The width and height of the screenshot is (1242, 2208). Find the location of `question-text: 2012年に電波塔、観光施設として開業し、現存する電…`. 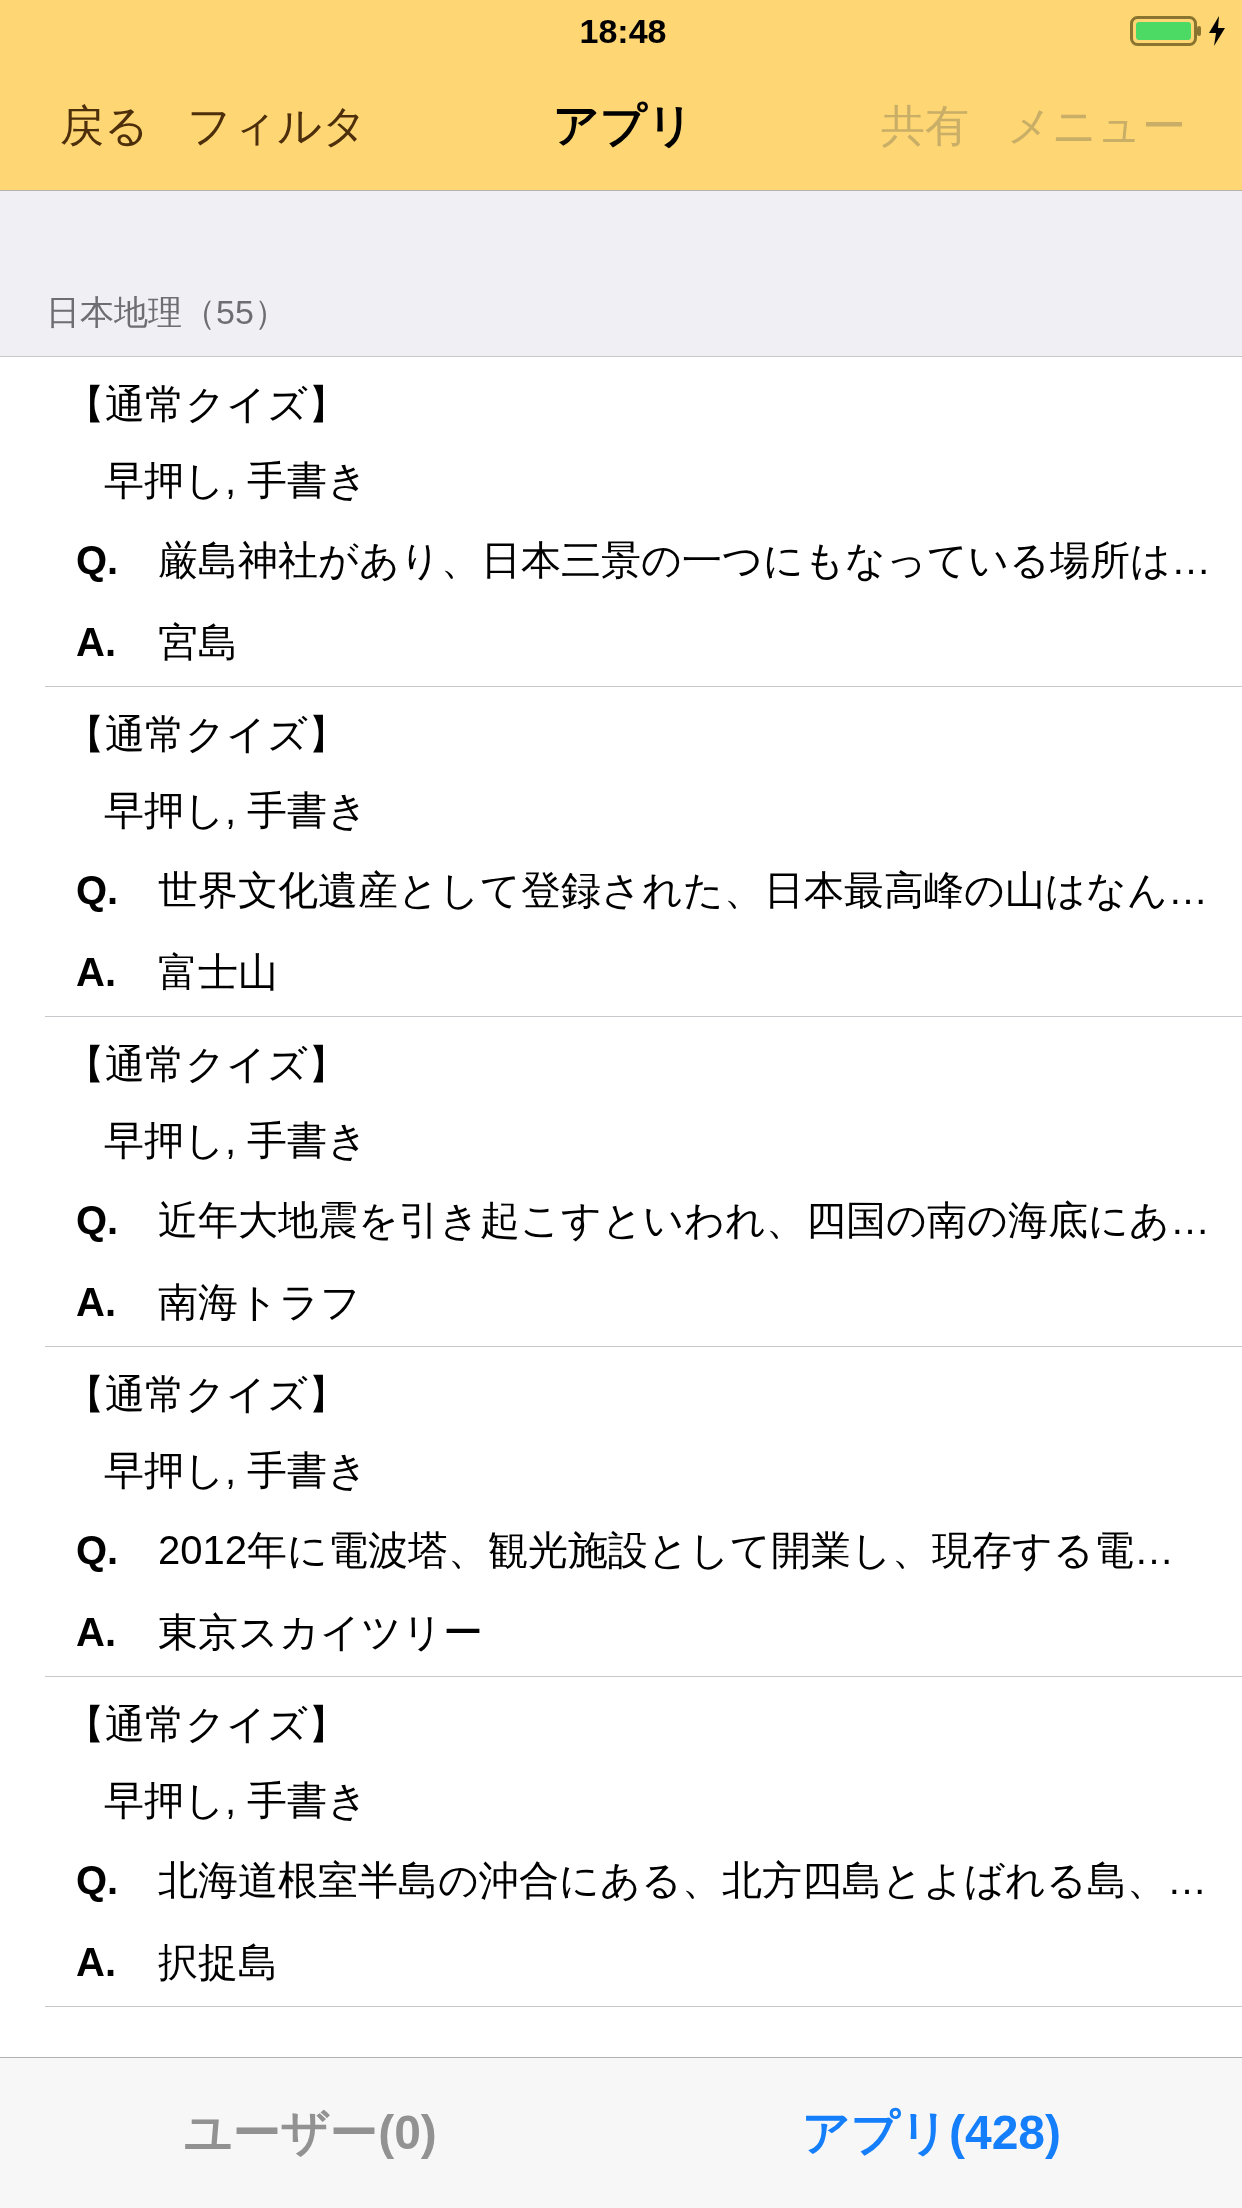

question-text: 2012年に電波塔、観光施設として開業し、現存する電… is located at coordinates (666, 1550).